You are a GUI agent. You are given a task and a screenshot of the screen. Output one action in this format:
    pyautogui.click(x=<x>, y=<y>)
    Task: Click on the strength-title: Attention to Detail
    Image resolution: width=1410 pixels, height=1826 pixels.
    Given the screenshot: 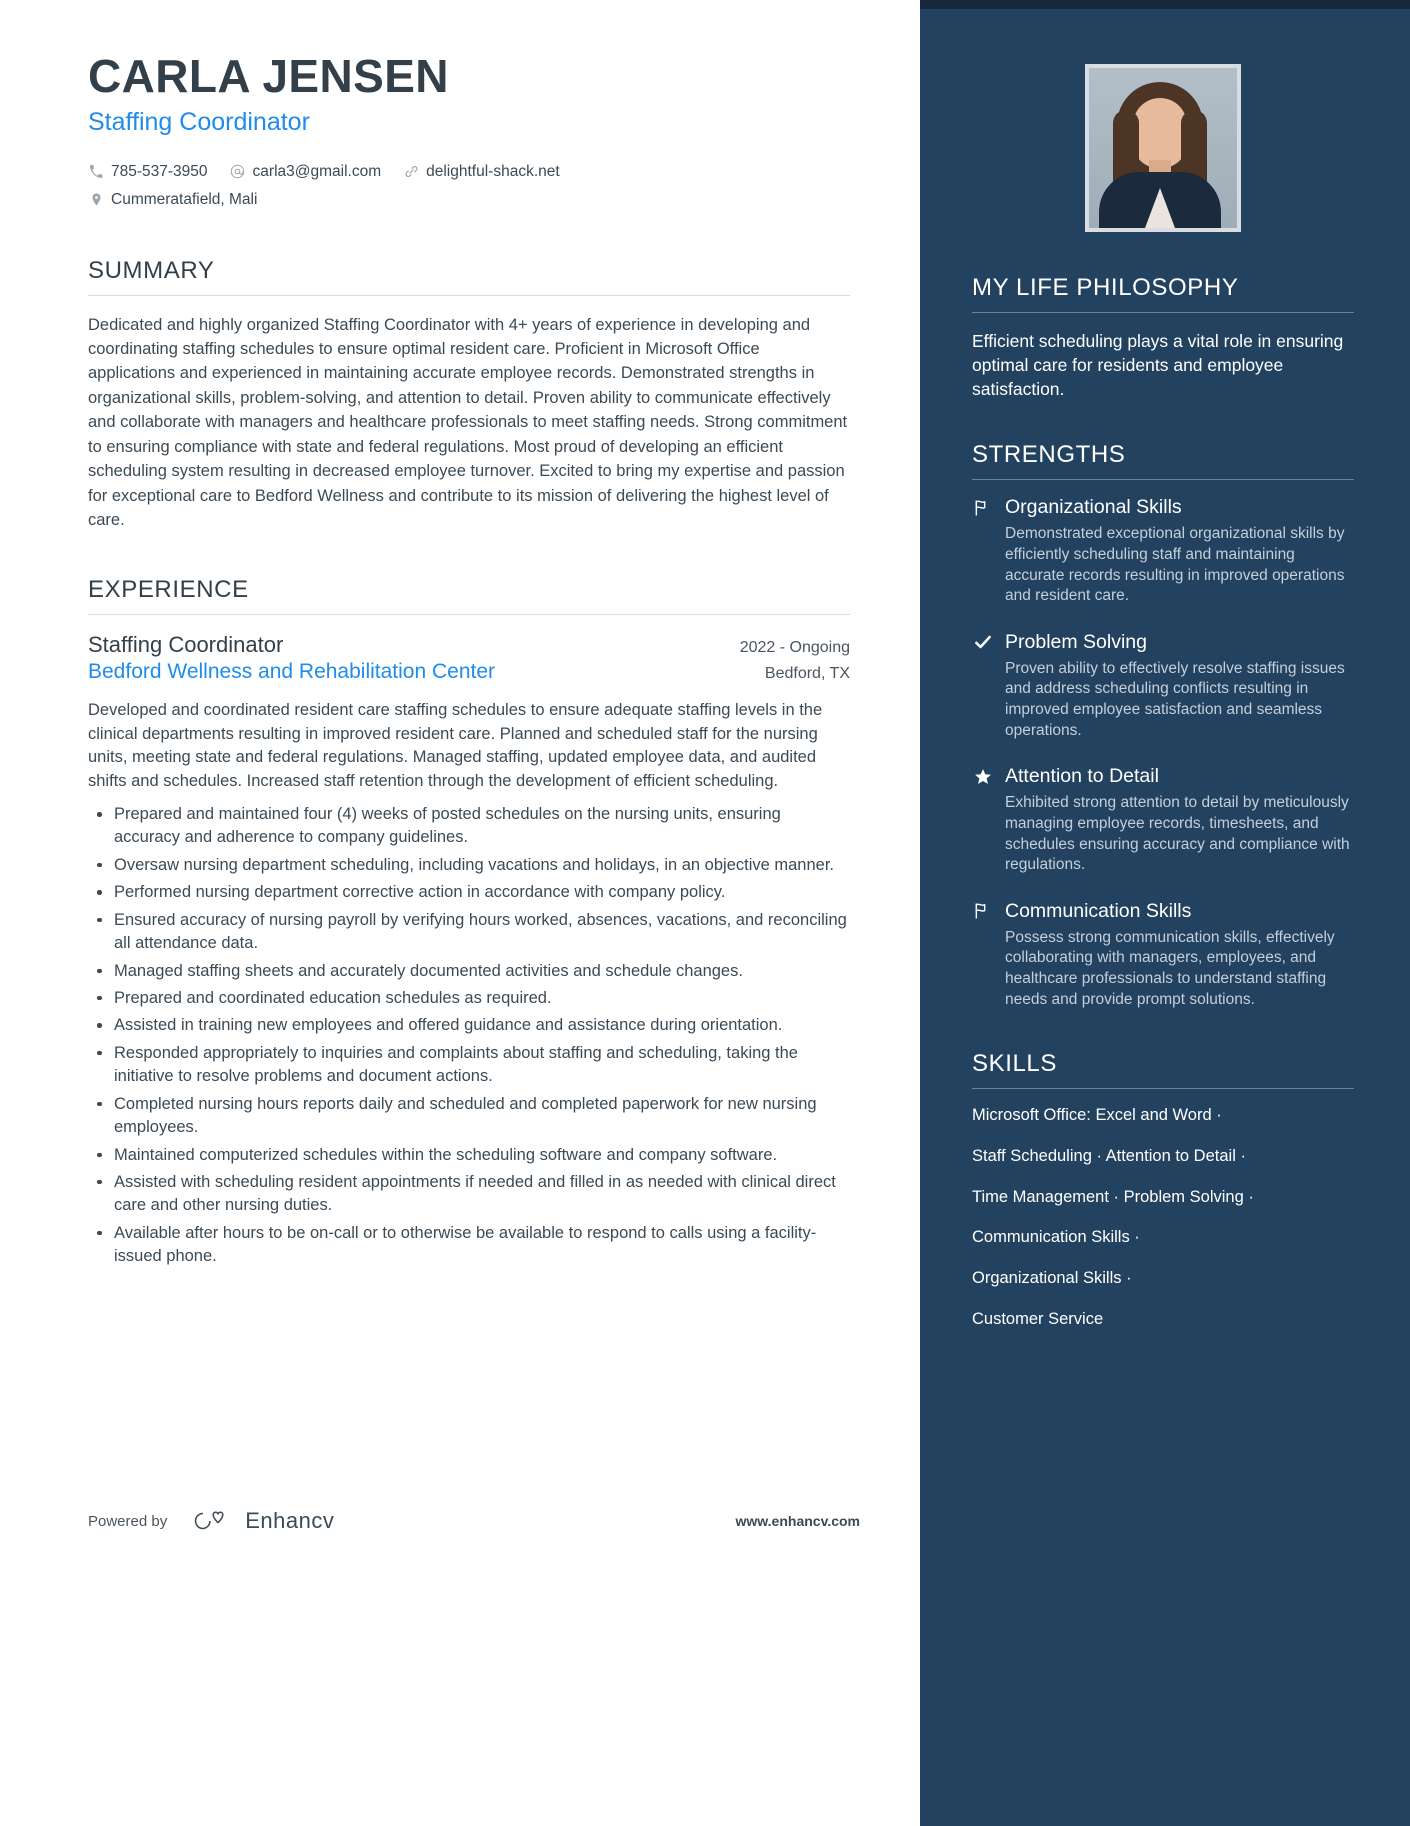 What is the action you would take?
    pyautogui.click(x=1082, y=776)
    